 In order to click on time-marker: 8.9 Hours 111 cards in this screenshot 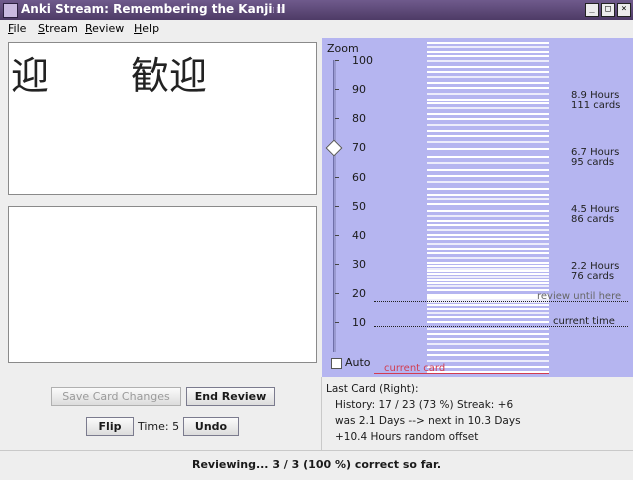, I will do `click(595, 101)`.